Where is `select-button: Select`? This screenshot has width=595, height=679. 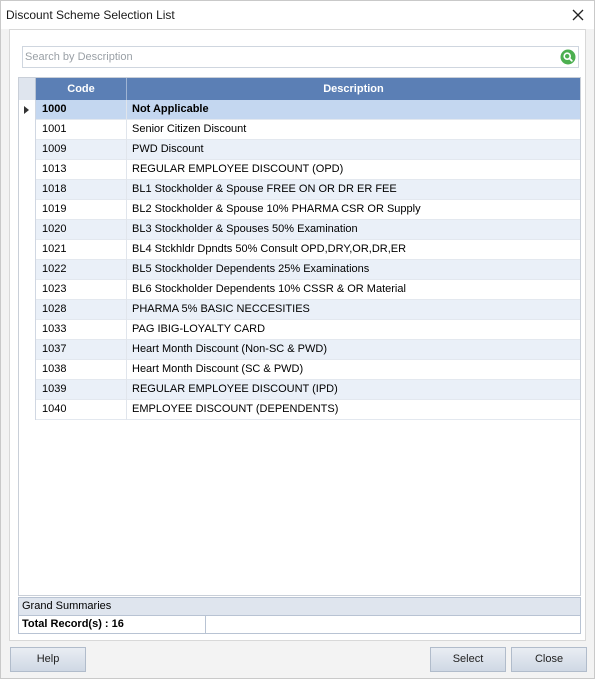
select-button: Select is located at coordinates (468, 659).